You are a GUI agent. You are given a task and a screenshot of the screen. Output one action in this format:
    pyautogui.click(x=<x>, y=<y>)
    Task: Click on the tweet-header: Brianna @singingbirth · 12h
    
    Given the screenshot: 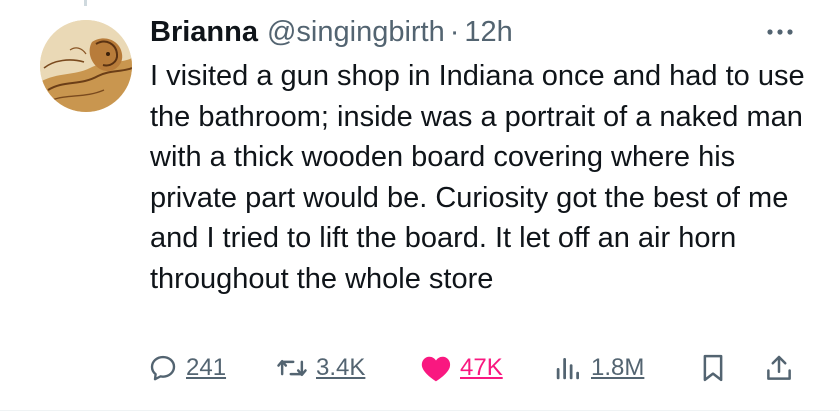 What is the action you would take?
    pyautogui.click(x=331, y=32)
    